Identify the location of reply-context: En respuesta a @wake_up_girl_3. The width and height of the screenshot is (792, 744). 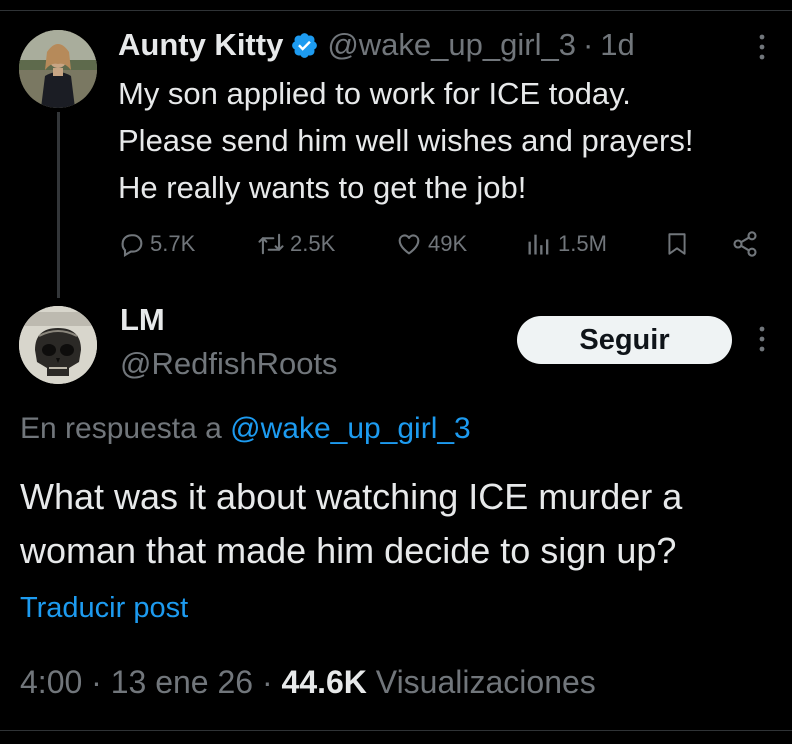
(245, 429).